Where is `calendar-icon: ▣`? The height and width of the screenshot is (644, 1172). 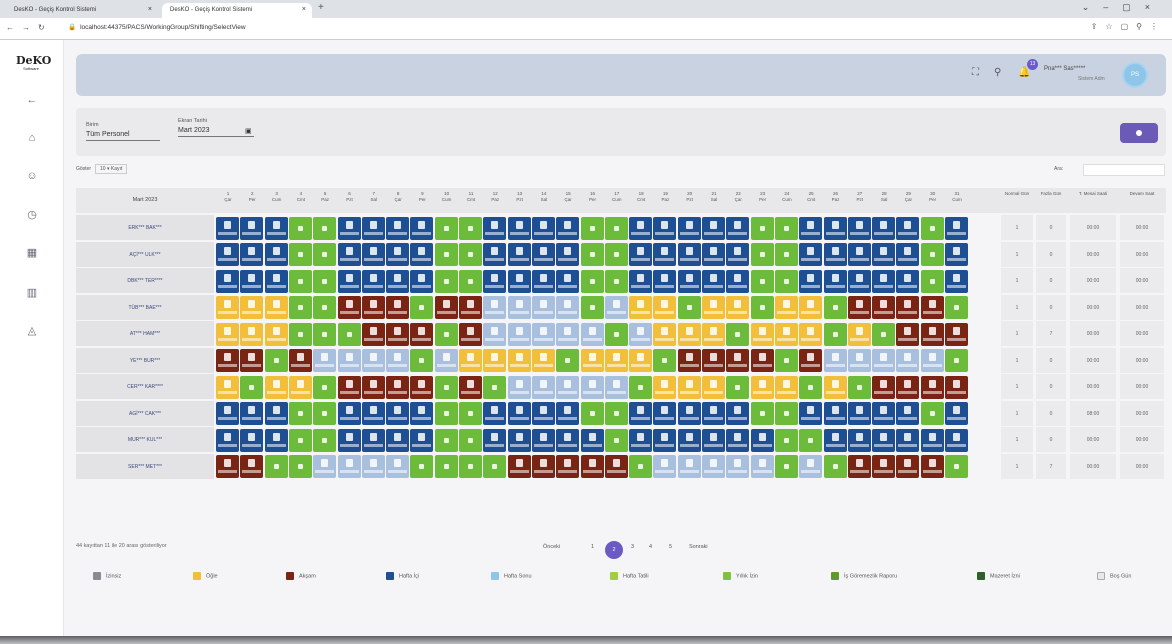 calendar-icon: ▣ is located at coordinates (248, 131).